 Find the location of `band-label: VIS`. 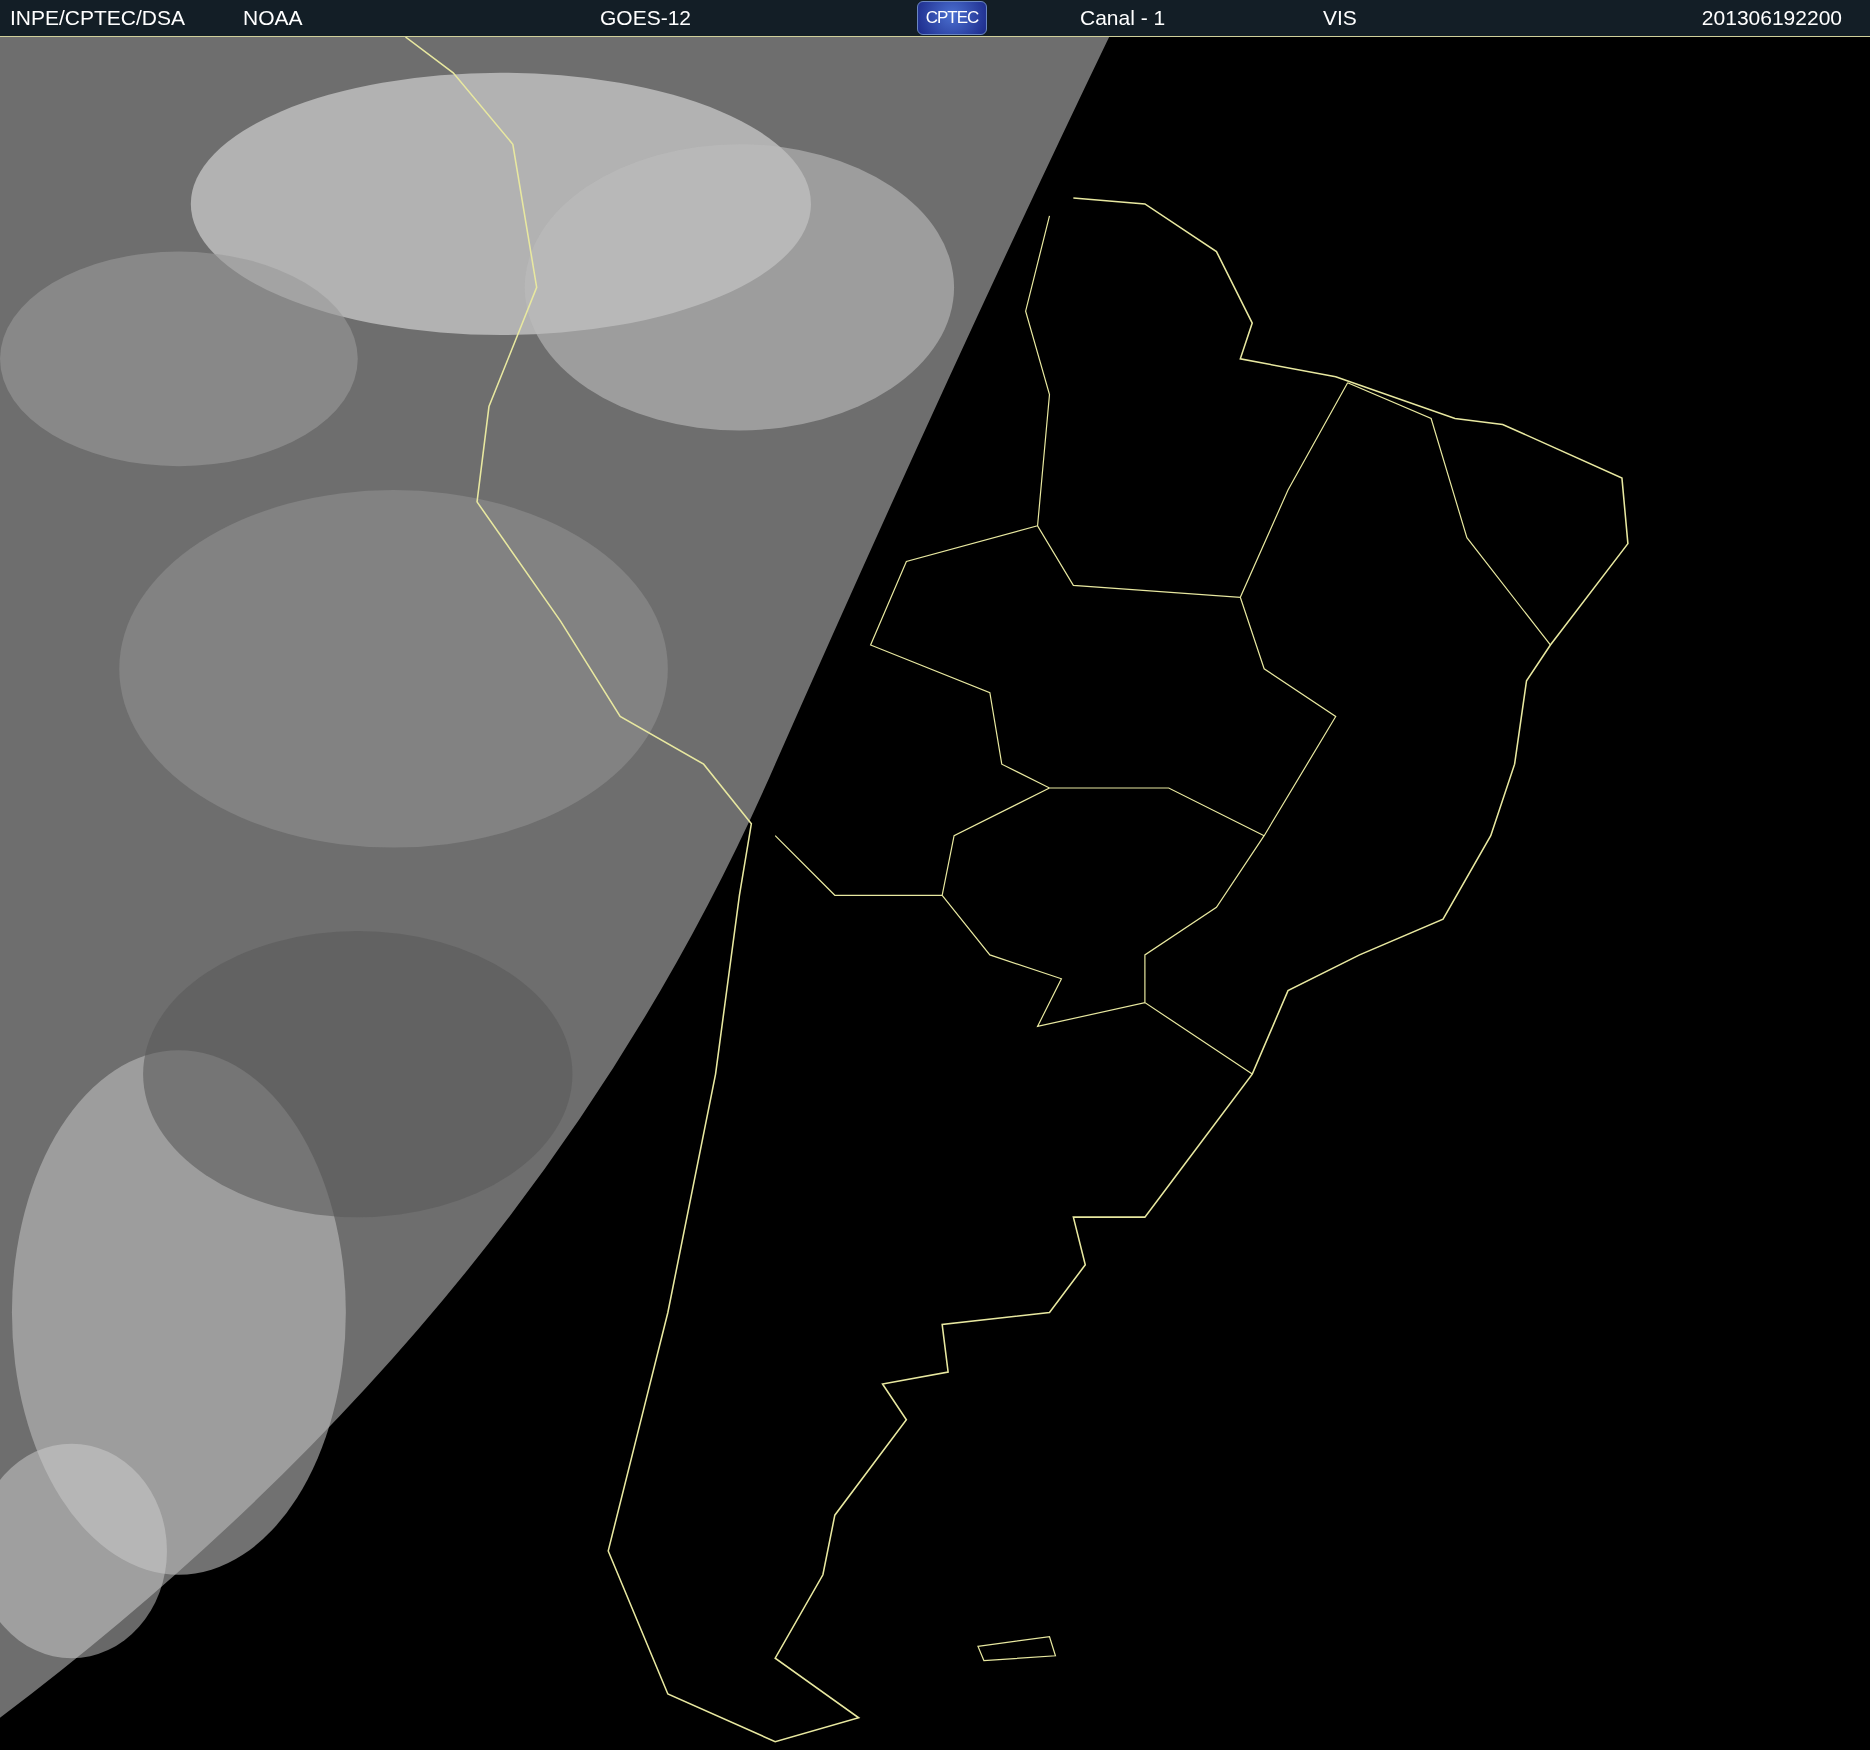

band-label: VIS is located at coordinates (1340, 18).